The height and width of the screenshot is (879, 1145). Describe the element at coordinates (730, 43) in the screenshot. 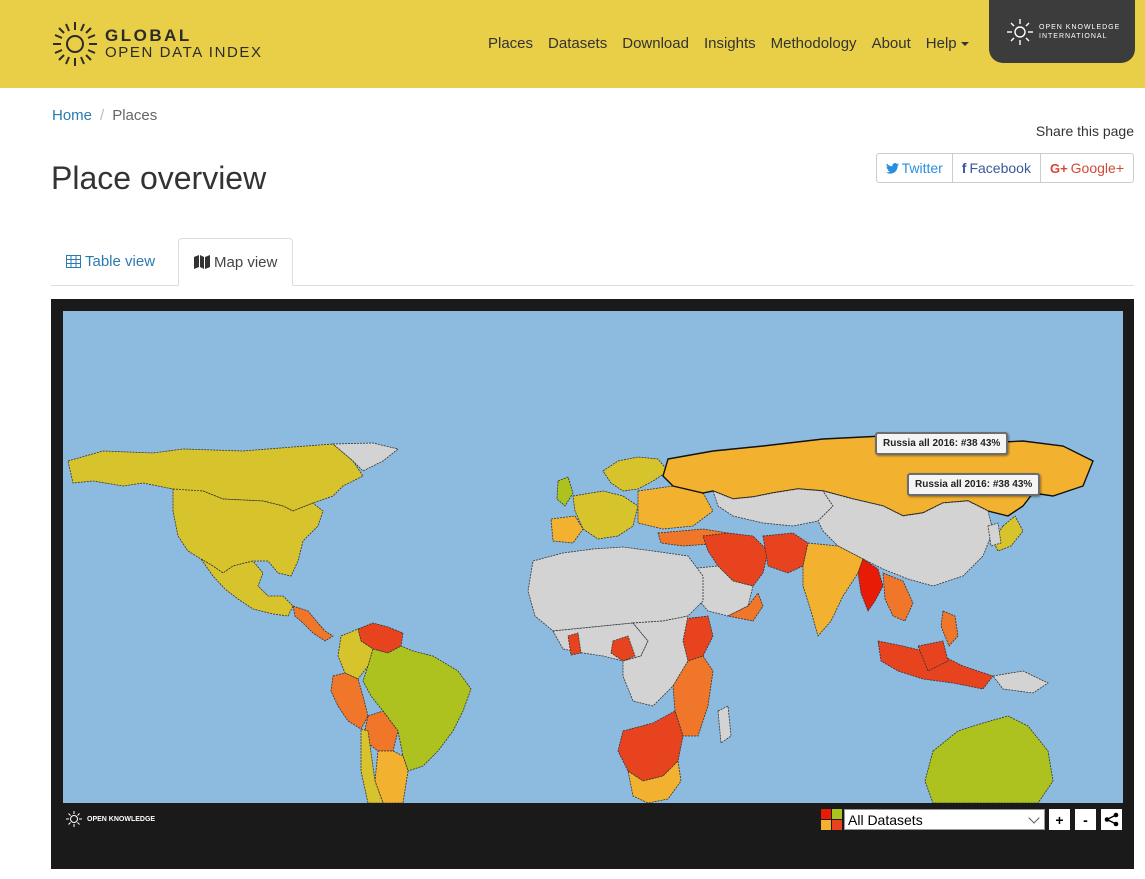

I see `nav-insights: Insights` at that location.